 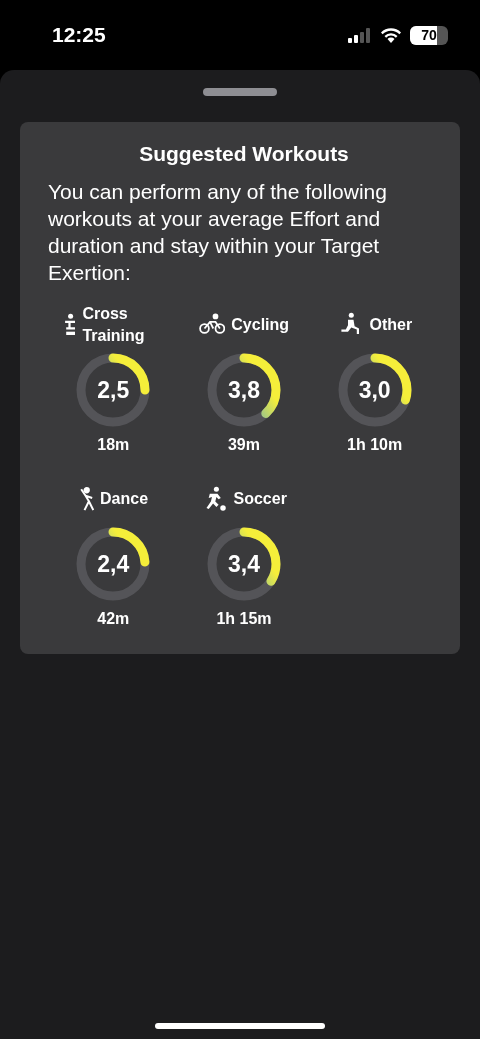 What do you see at coordinates (375, 445) in the screenshot?
I see `workout-duration: 1h 10m` at bounding box center [375, 445].